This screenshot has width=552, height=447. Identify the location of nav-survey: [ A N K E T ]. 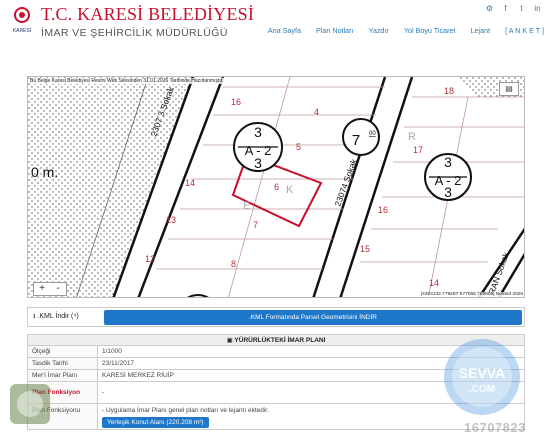
(524, 30).